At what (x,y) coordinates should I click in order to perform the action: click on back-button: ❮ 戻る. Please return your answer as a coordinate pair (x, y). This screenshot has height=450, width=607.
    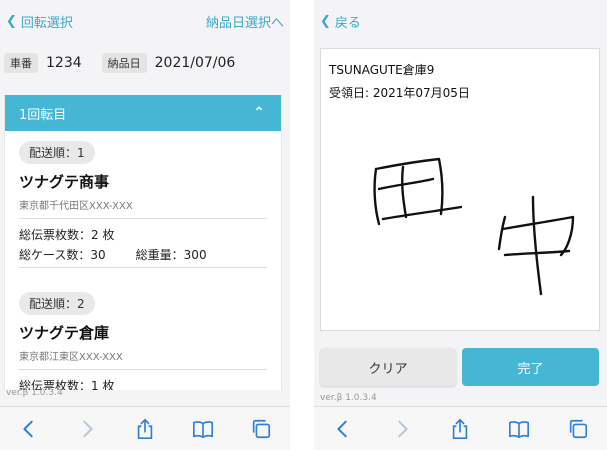
    Looking at the image, I should click on (340, 21).